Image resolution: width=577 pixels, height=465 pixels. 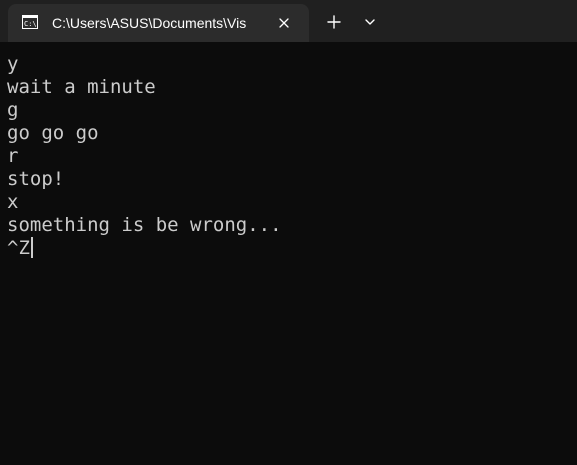 I want to click on chevron-down-icon, so click(x=370, y=22).